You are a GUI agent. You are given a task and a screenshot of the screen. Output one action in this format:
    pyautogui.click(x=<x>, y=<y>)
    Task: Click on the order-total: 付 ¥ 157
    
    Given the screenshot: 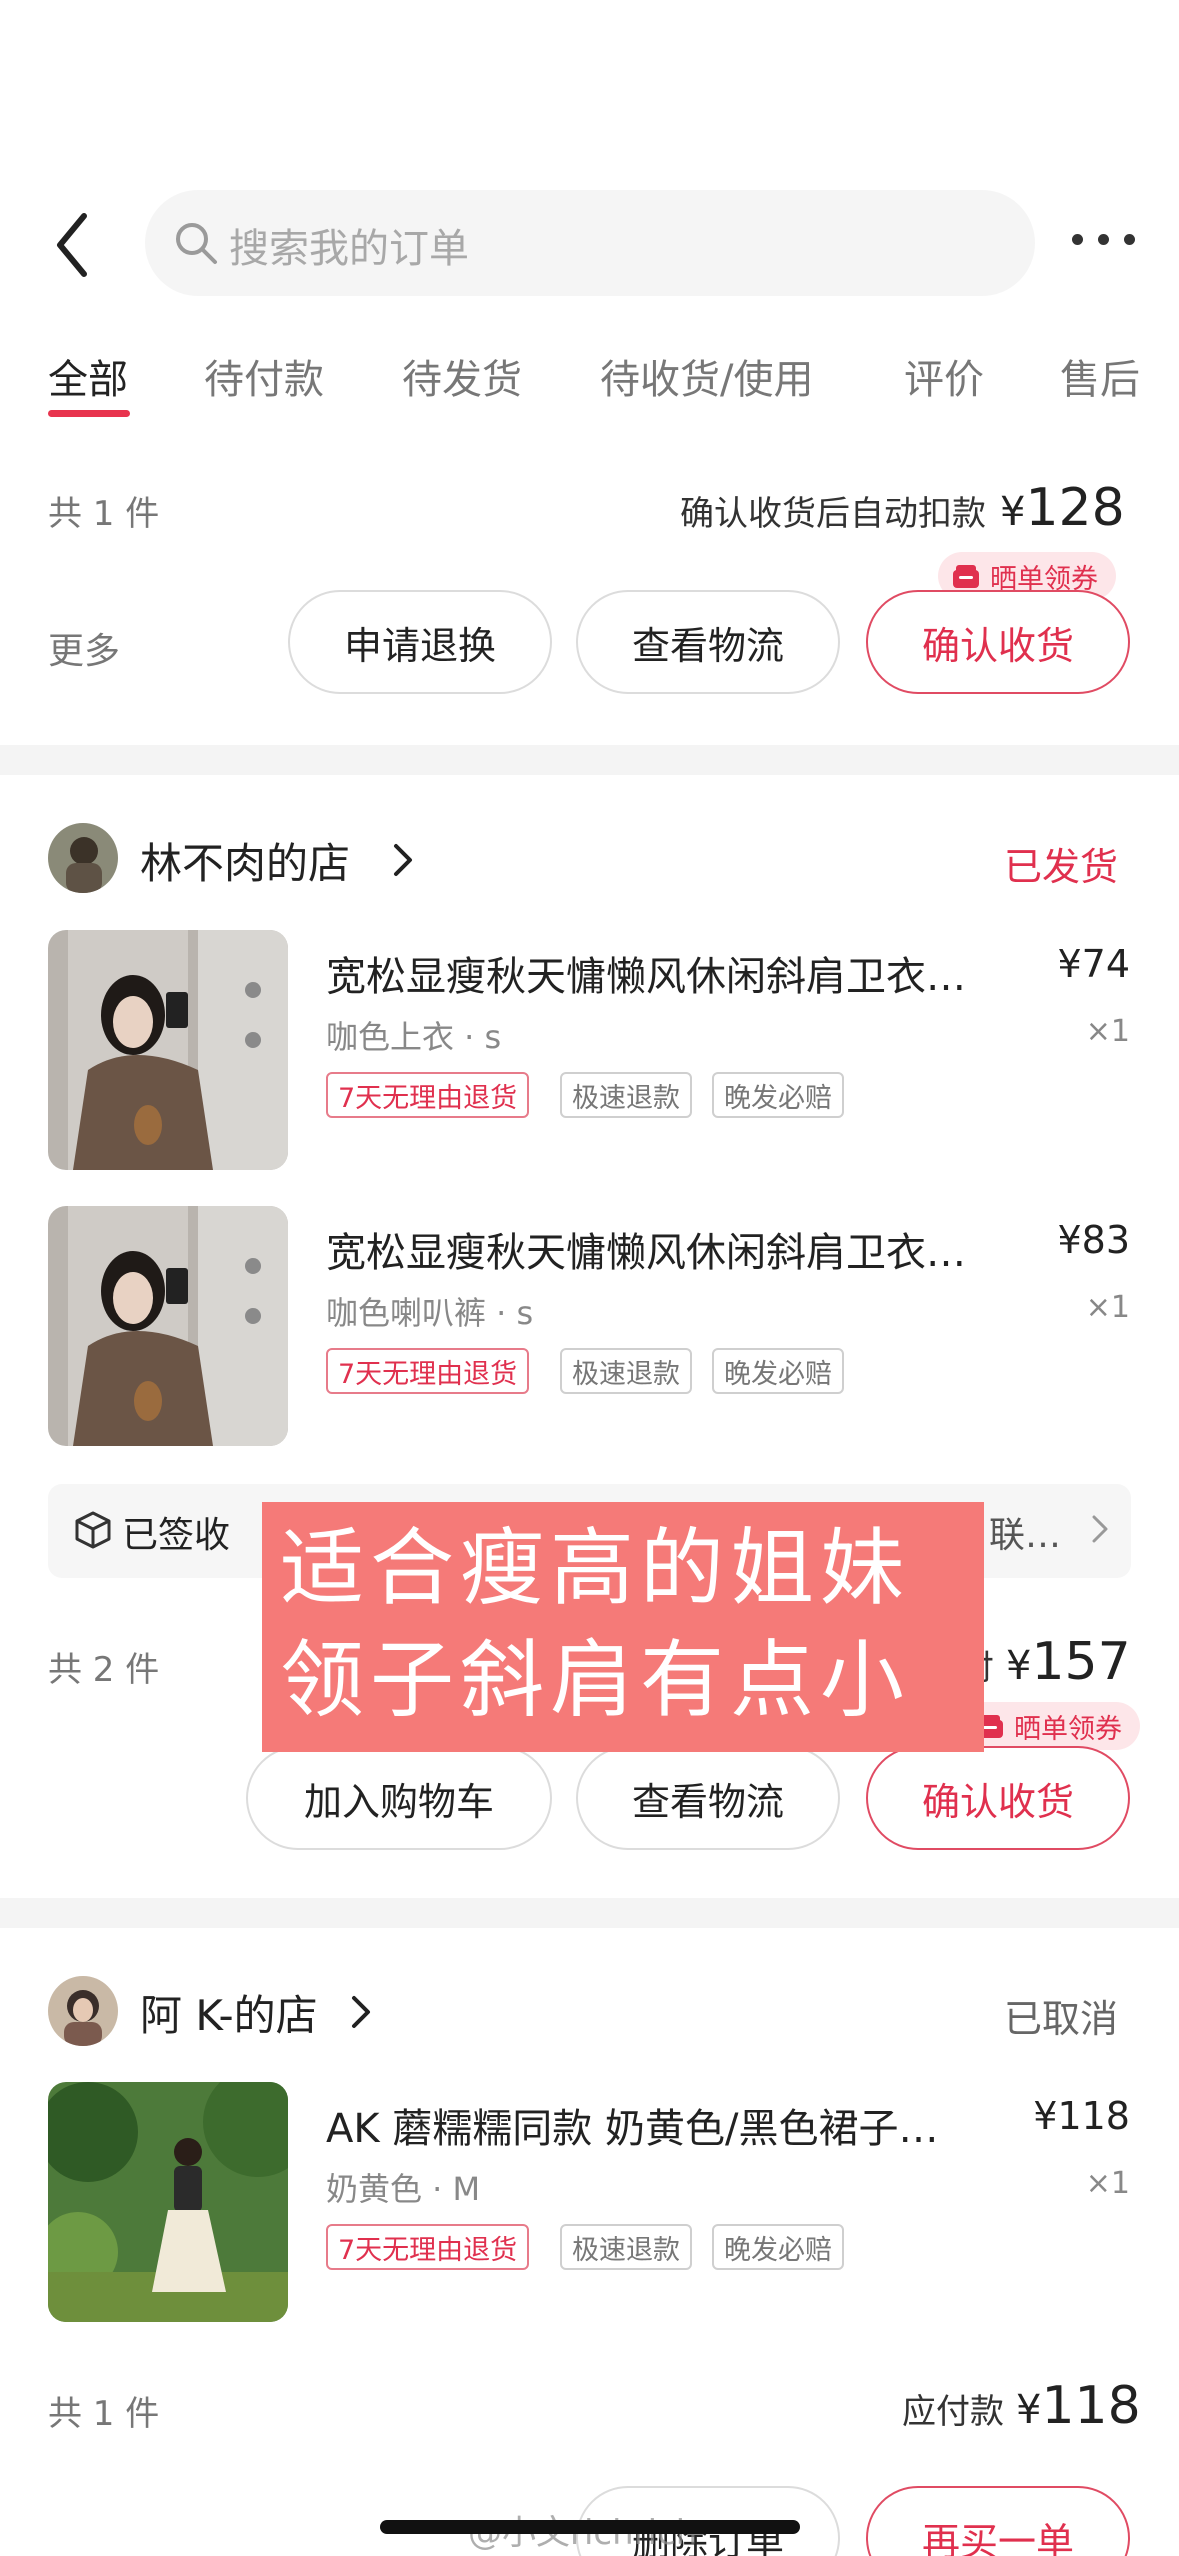 What is the action you would take?
    pyautogui.click(x=1045, y=1662)
    